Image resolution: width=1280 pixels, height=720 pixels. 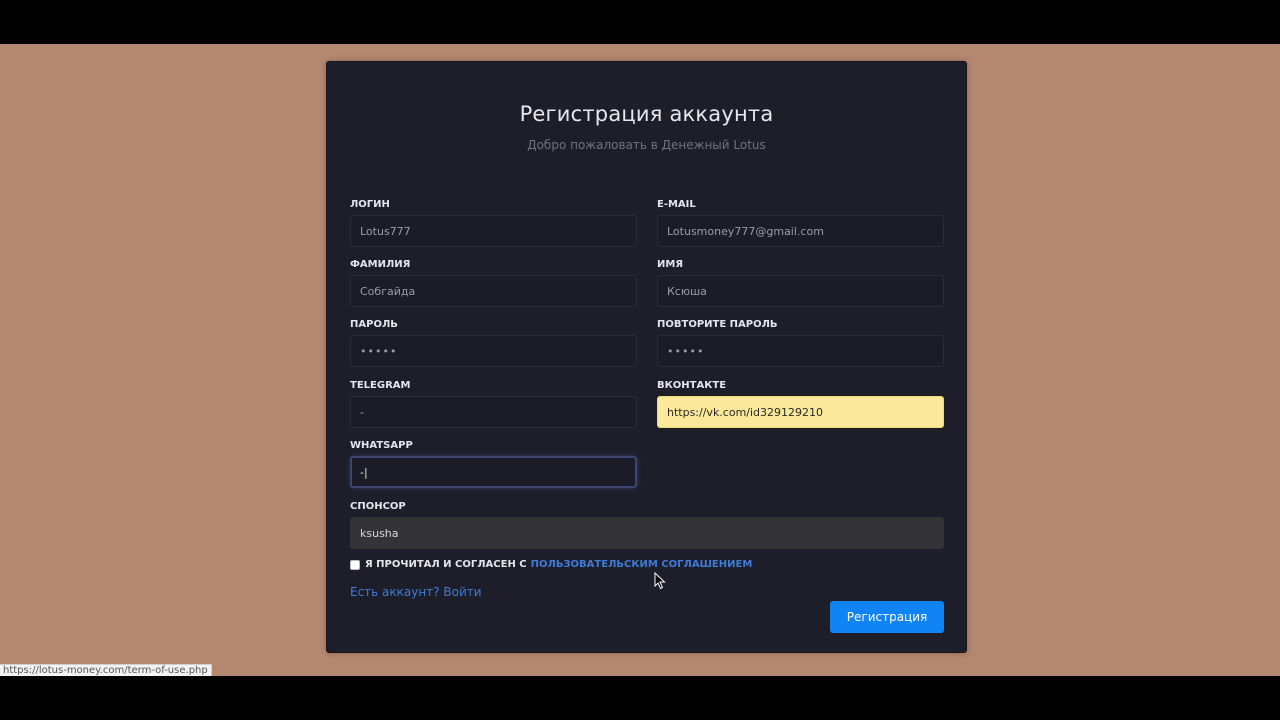 I want to click on email-field-group: E-MAIL, so click(x=800, y=222).